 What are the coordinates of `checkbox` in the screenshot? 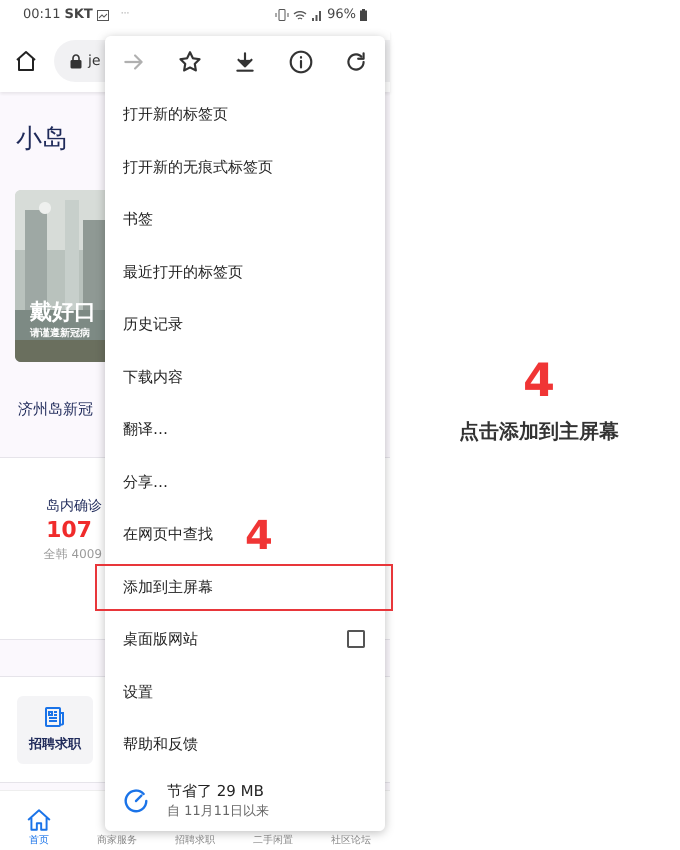 It's located at (356, 639).